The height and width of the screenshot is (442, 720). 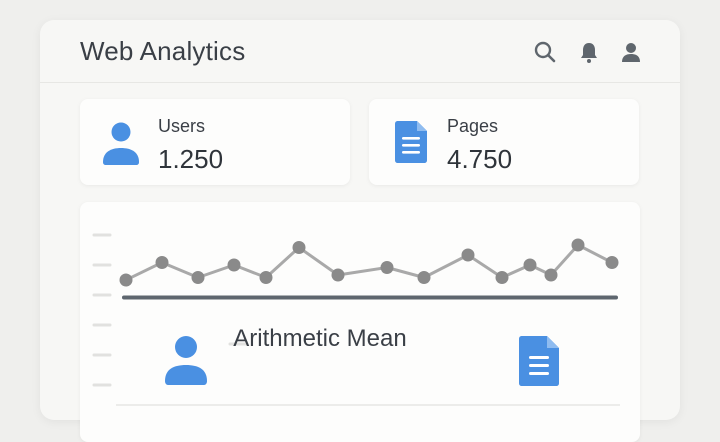 I want to click on pages-label: Pages, so click(x=473, y=126).